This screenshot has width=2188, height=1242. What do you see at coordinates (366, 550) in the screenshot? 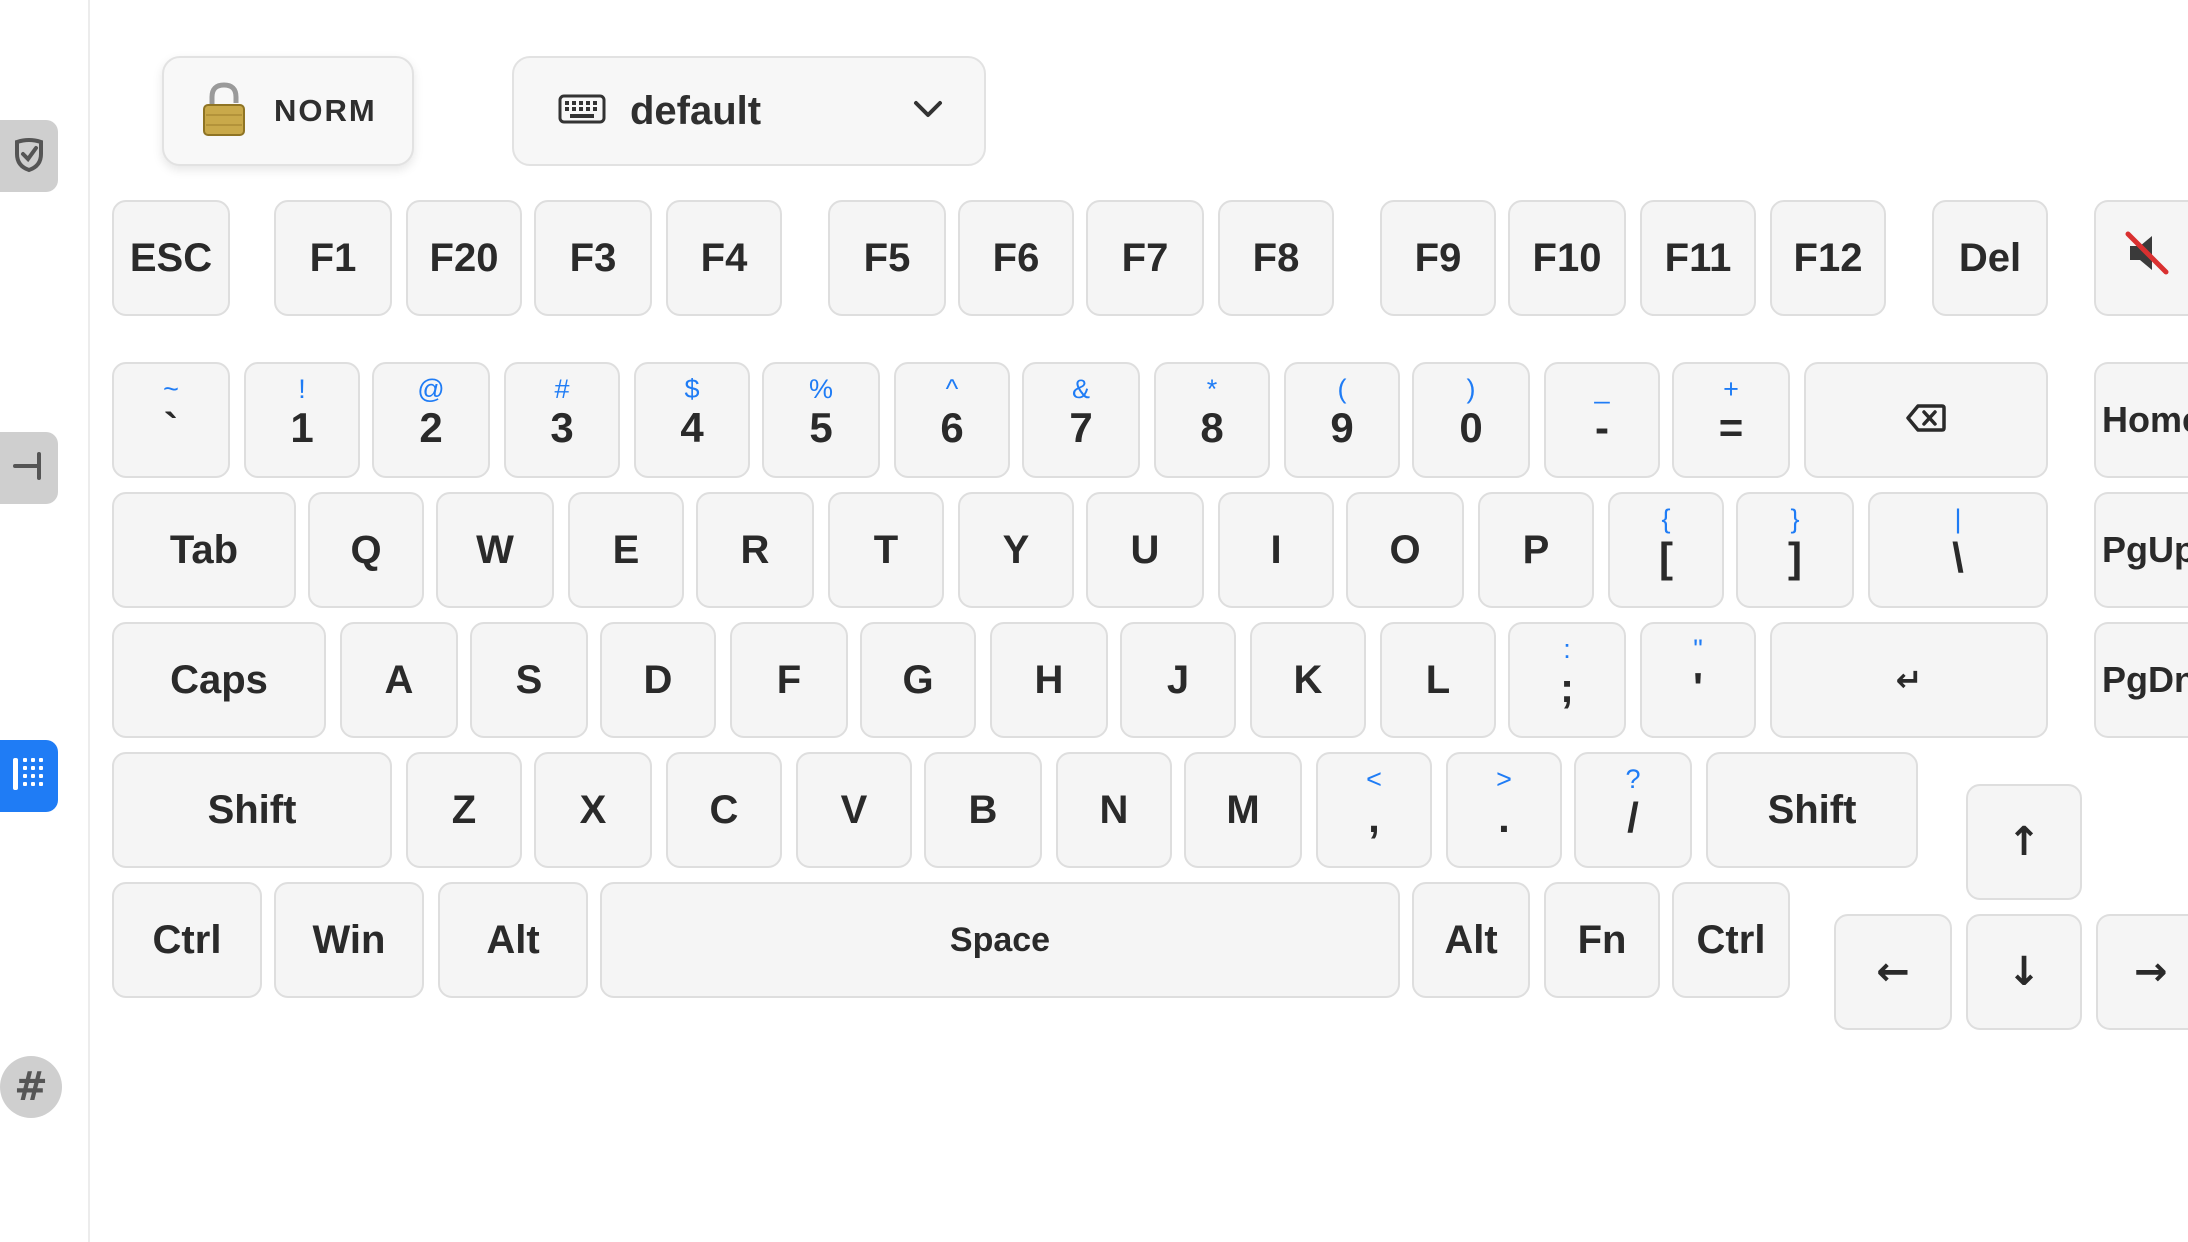
I see `key-q: Q` at bounding box center [366, 550].